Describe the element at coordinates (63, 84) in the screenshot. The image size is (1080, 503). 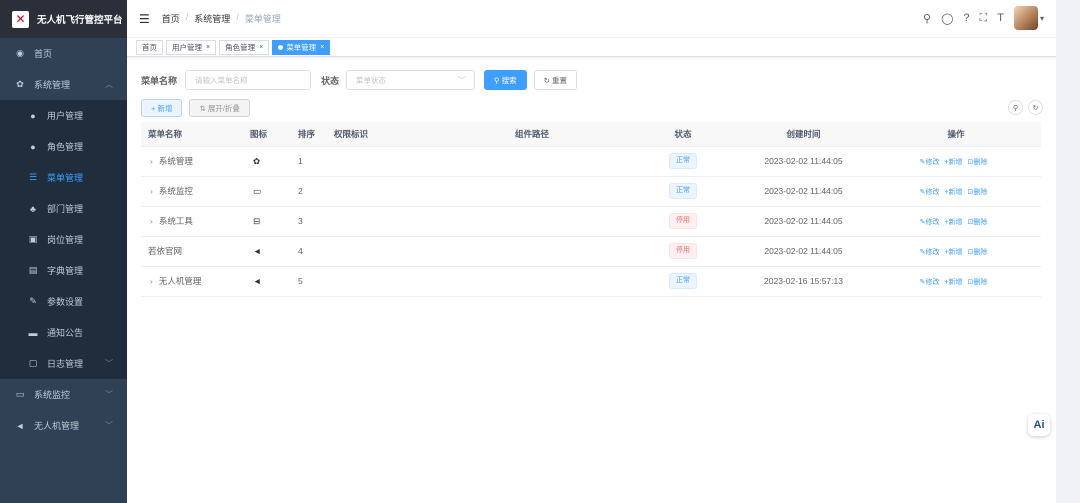
I see `sidebar-item: ✿ 系统管理 ︿` at that location.